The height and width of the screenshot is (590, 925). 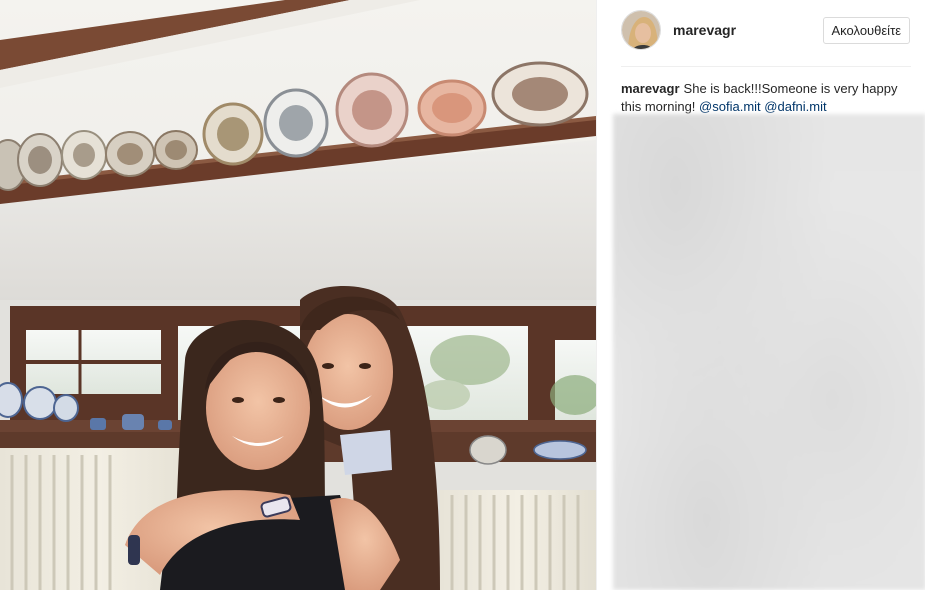 What do you see at coordinates (650, 88) in the screenshot?
I see `caption-username: marevagr` at bounding box center [650, 88].